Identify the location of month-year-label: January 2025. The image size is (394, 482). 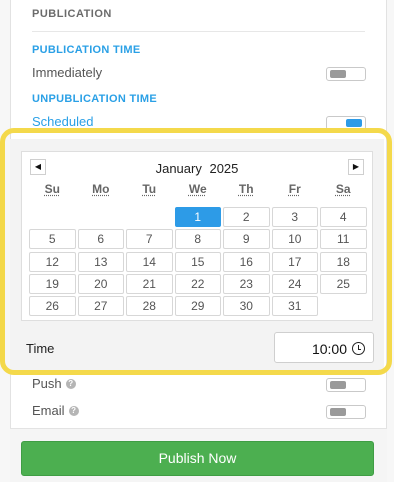
(197, 168).